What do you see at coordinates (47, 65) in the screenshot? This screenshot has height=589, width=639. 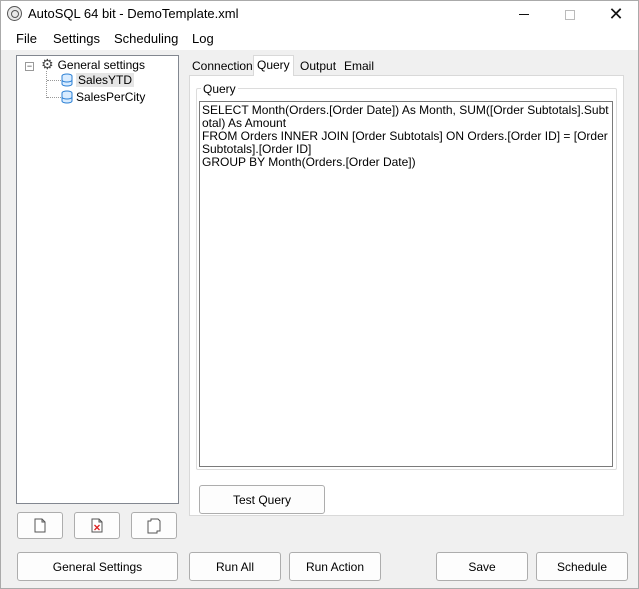 I see `gear-icon: ⚙` at bounding box center [47, 65].